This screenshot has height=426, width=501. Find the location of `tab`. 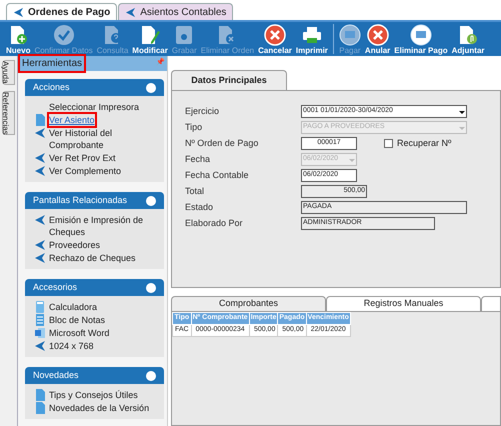

tab is located at coordinates (491, 303).